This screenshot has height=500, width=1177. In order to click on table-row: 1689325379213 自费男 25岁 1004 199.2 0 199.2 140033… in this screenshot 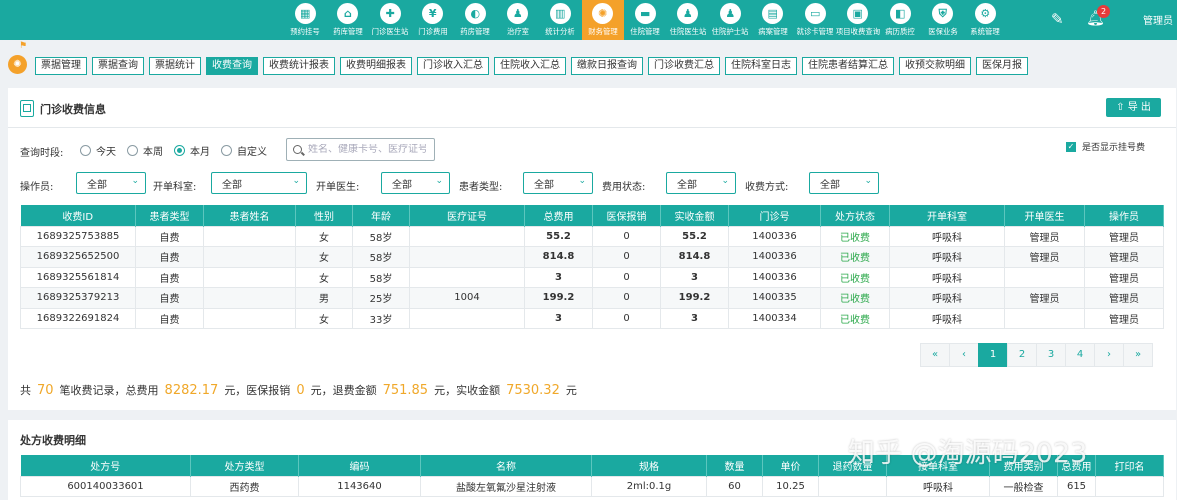, I will do `click(592, 298)`.